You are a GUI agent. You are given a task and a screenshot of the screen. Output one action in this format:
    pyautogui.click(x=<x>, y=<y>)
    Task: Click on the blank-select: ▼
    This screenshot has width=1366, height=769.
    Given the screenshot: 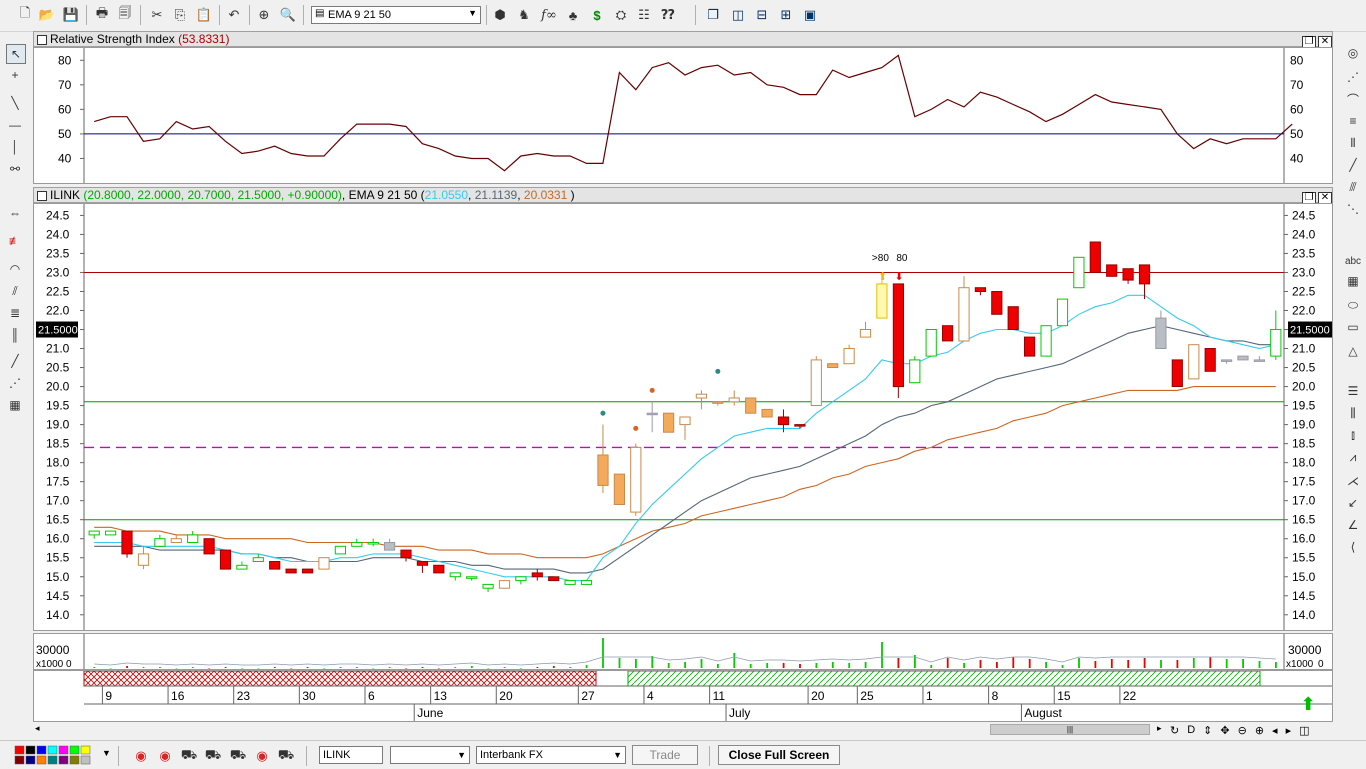 What is the action you would take?
    pyautogui.click(x=430, y=755)
    